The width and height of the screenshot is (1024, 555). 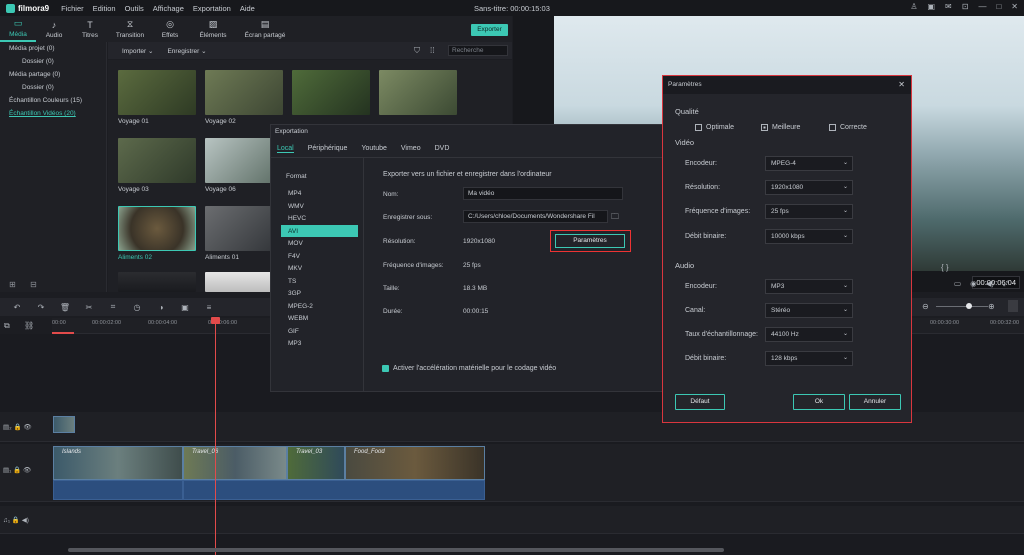 What do you see at coordinates (319, 206) in the screenshot?
I see `format-wmv: WMV` at bounding box center [319, 206].